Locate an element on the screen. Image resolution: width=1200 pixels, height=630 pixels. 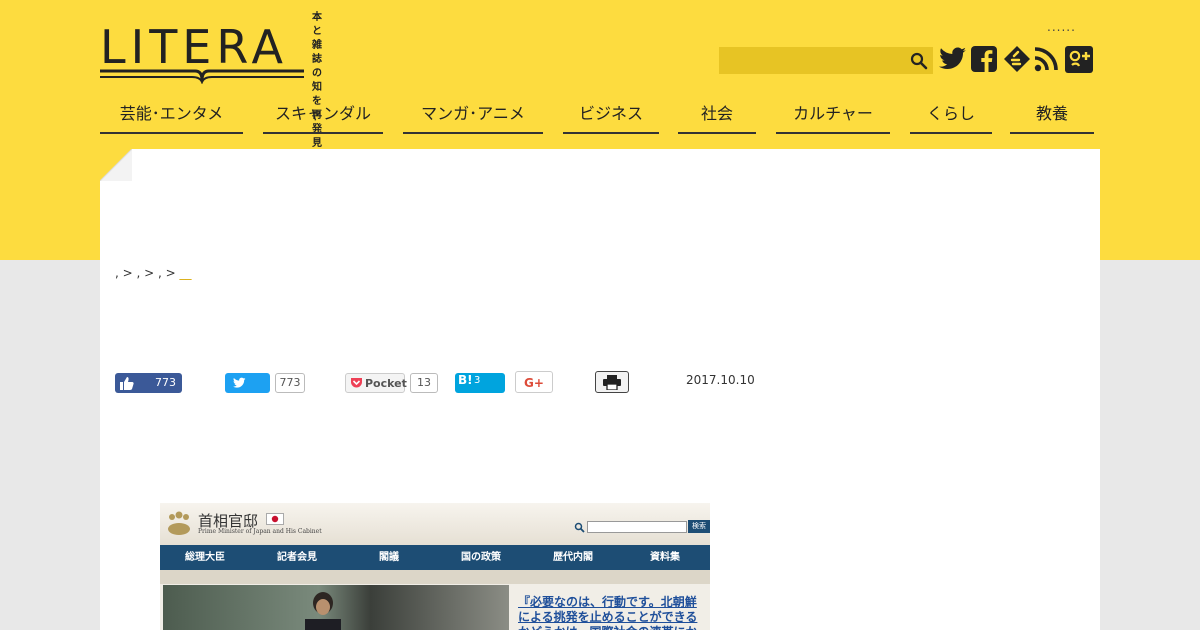
nav-item-business: ビジネス is located at coordinates (611, 117).